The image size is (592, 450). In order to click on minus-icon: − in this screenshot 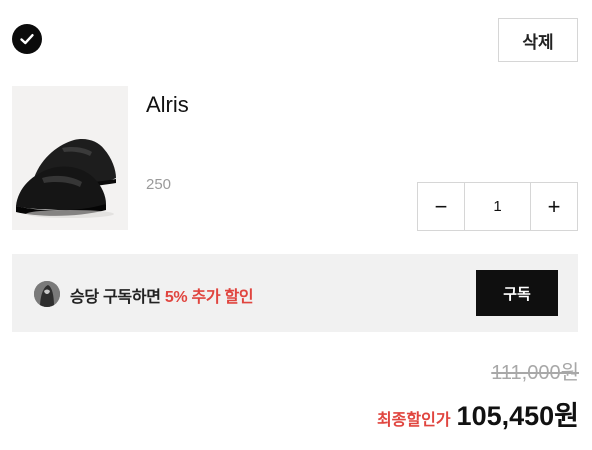, I will do `click(441, 206)`.